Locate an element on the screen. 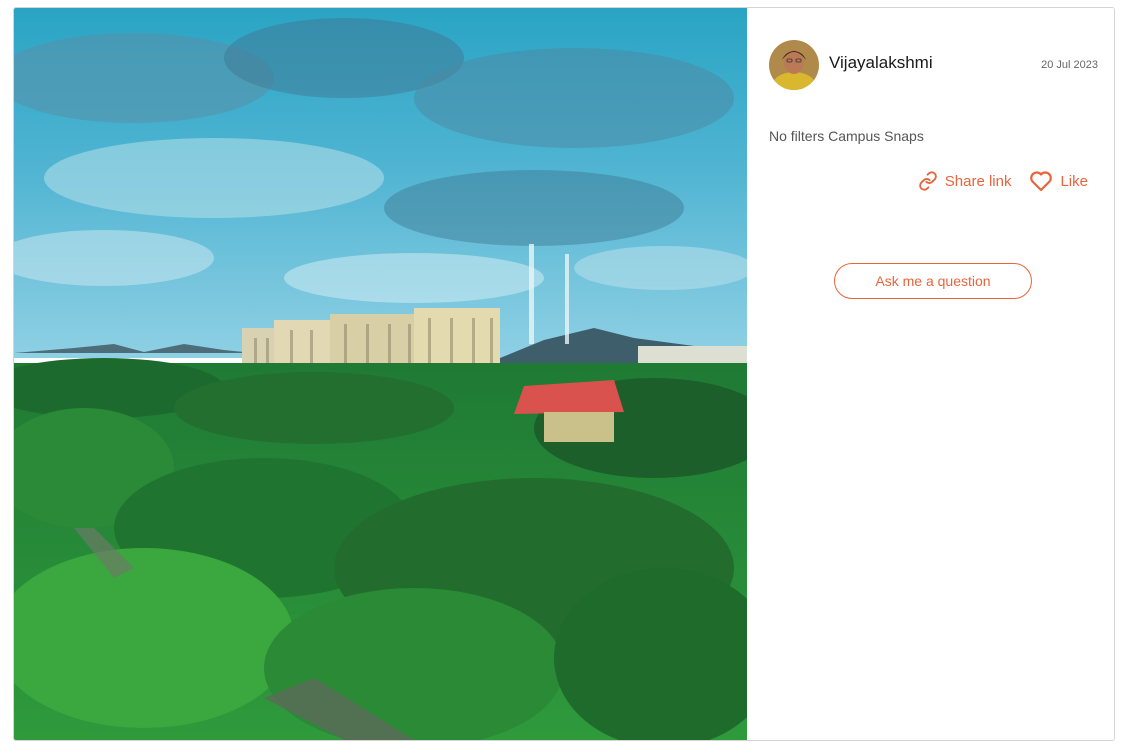  author-avatar is located at coordinates (794, 65).